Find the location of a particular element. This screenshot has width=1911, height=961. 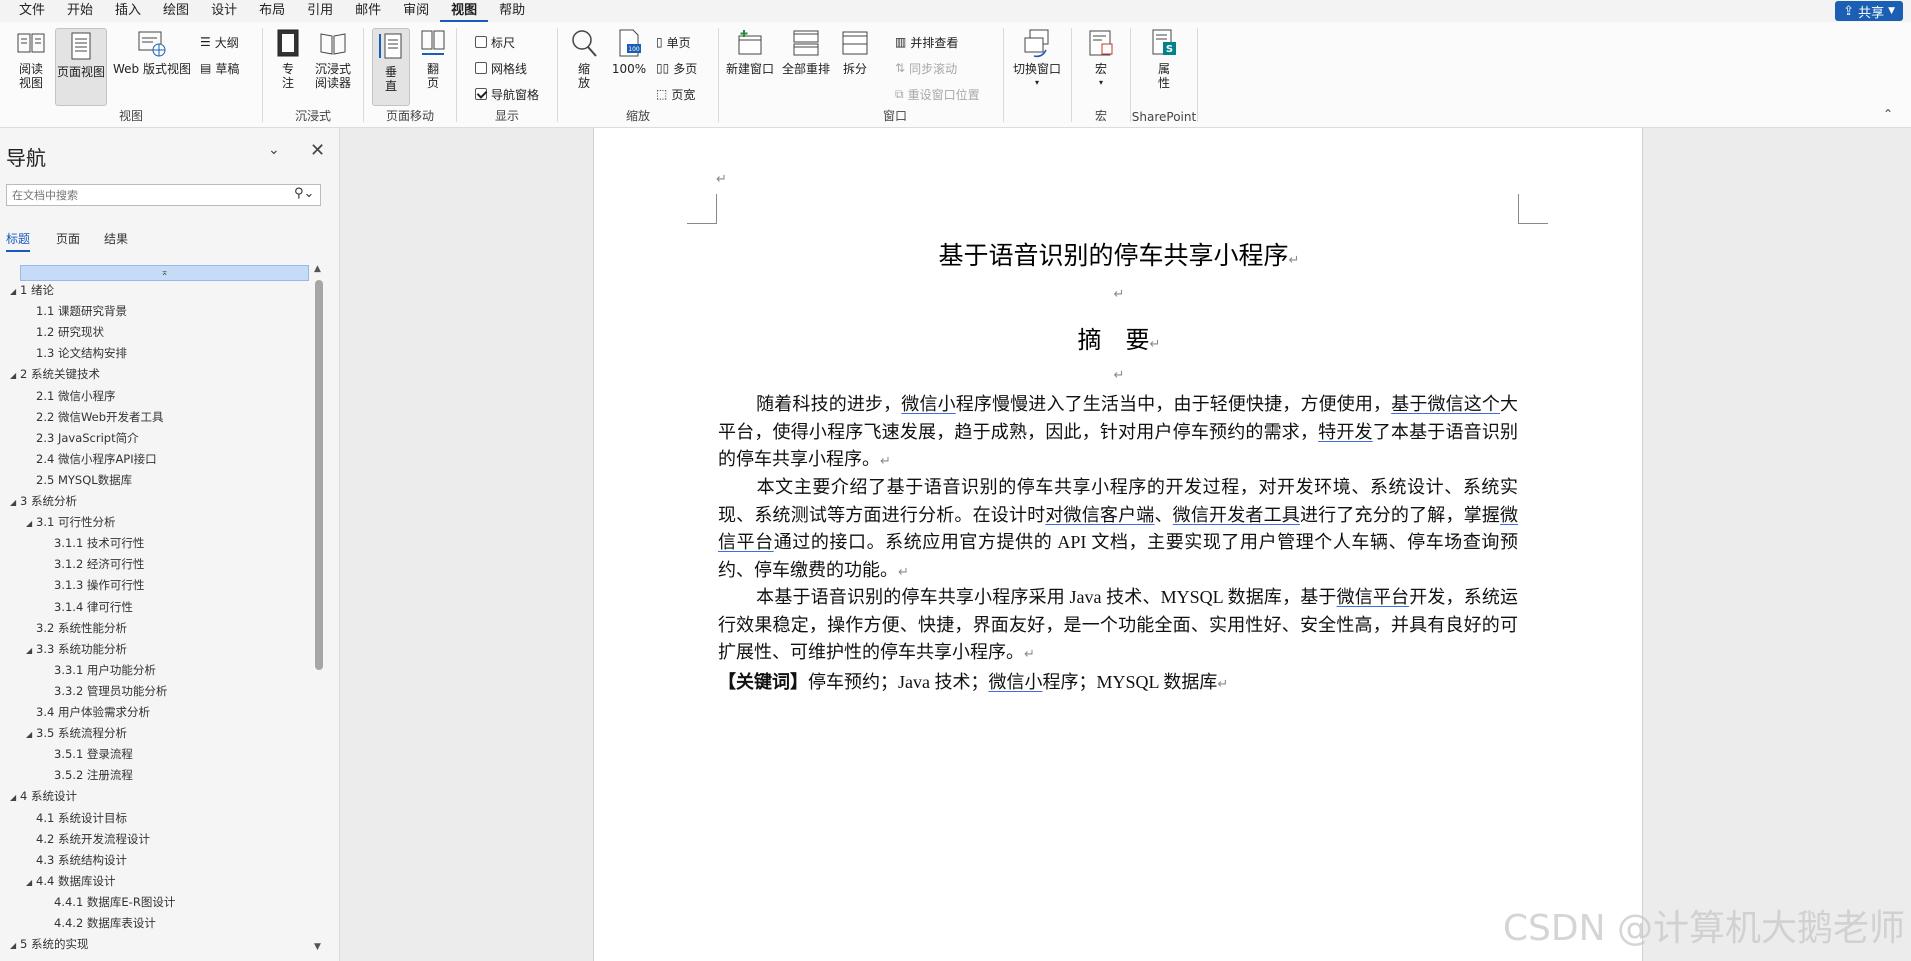

collapse-ribbon-icon: ⌃ is located at coordinates (1888, 114).